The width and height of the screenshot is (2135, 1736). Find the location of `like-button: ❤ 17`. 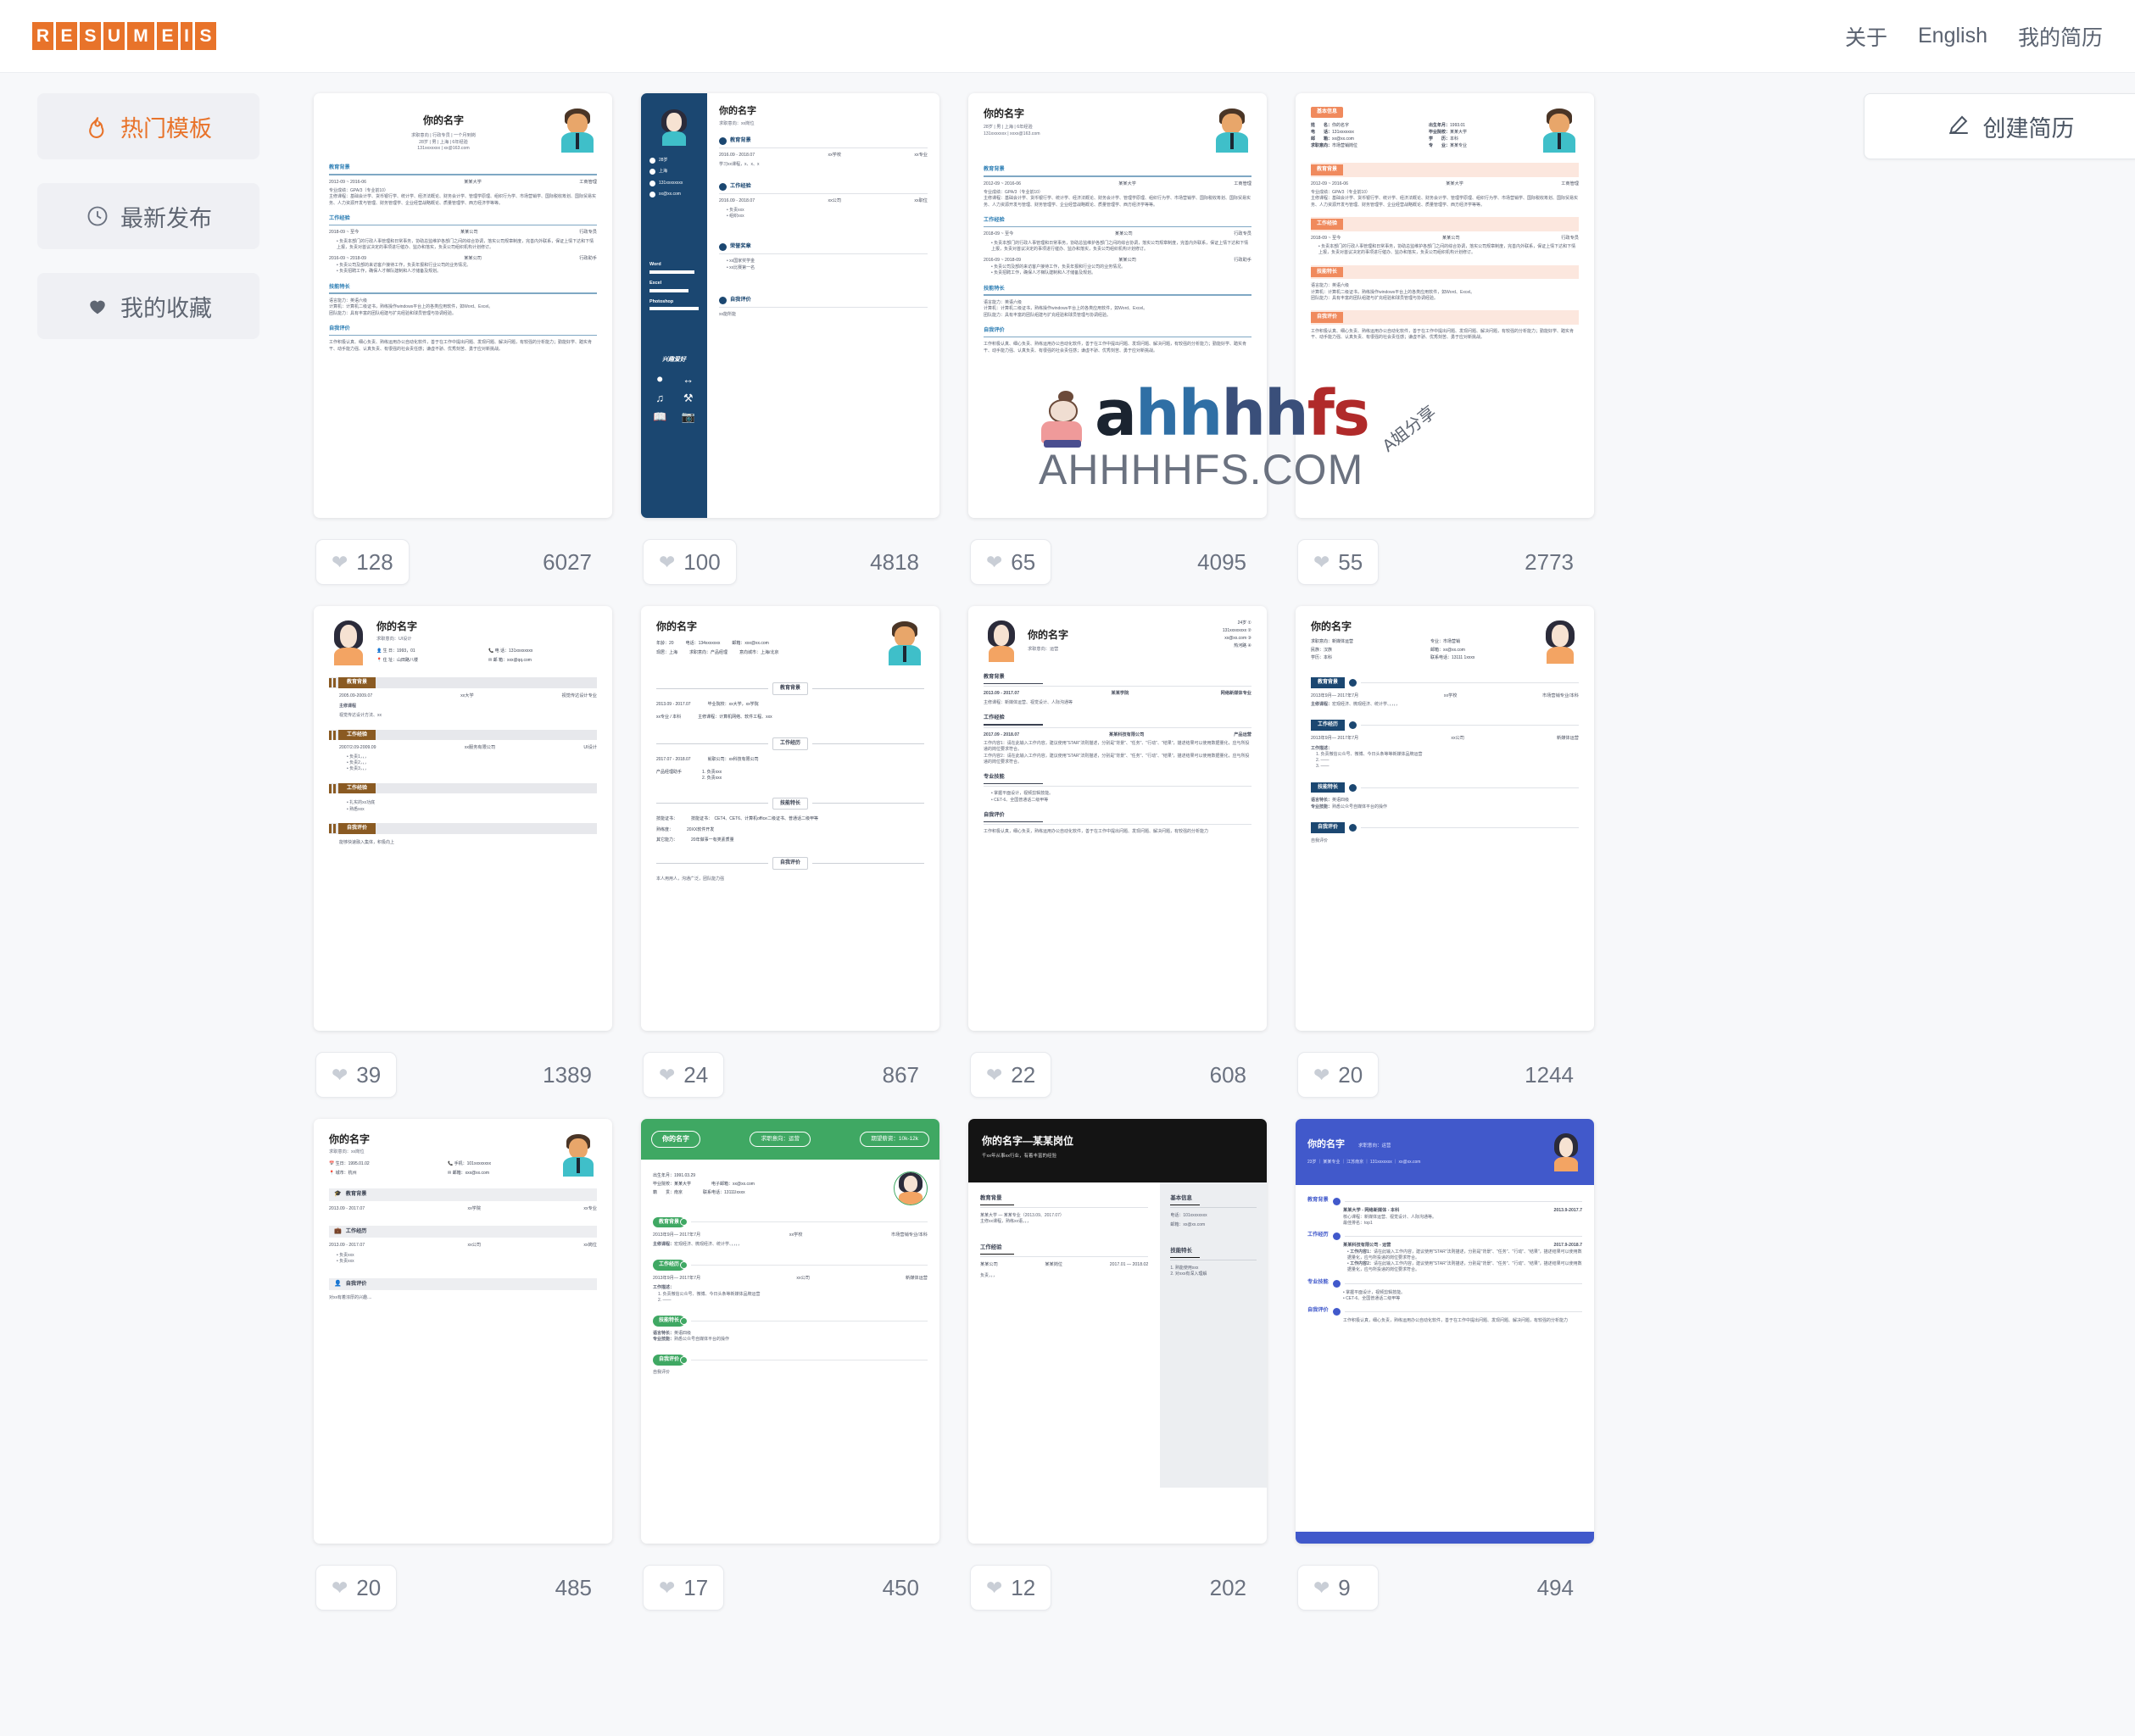

like-button: ❤ 17 is located at coordinates (684, 1588).